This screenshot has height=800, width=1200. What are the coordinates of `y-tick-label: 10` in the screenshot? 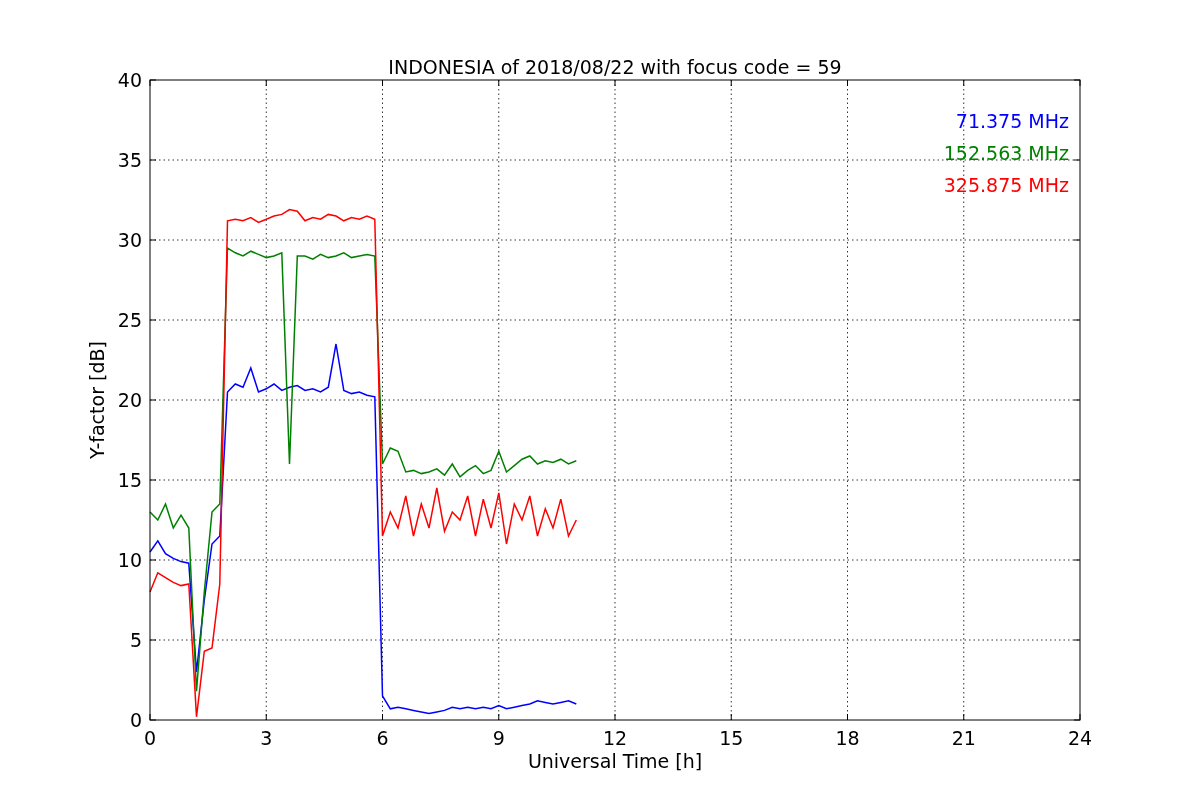 It's located at (129, 560).